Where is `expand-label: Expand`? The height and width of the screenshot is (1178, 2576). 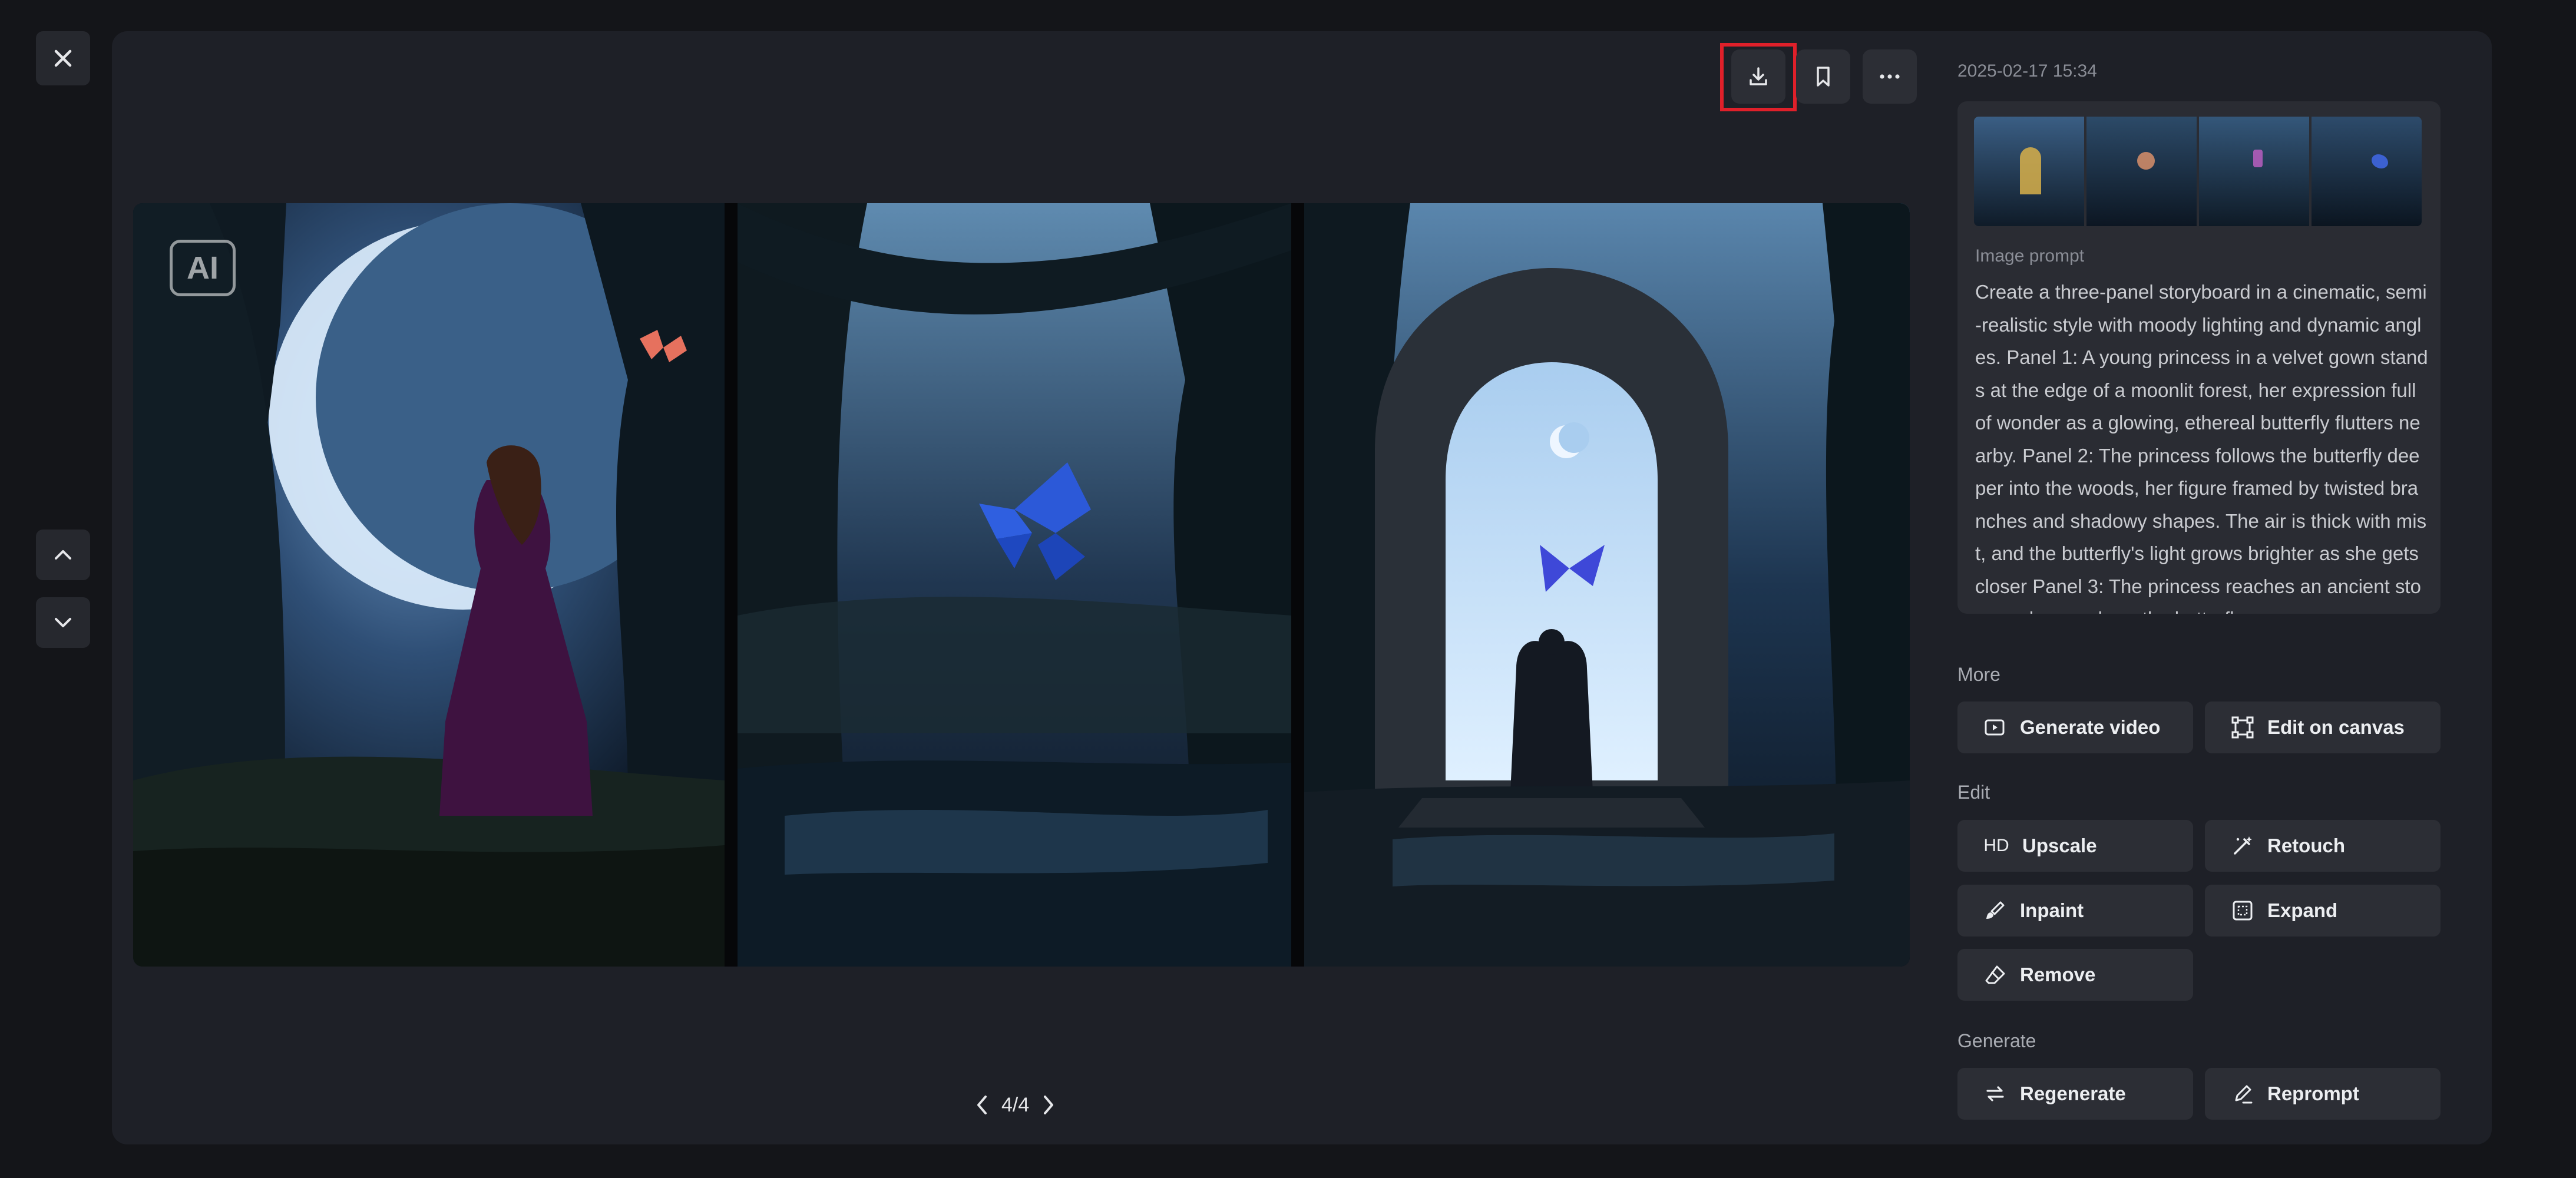
expand-label: Expand is located at coordinates (2302, 910).